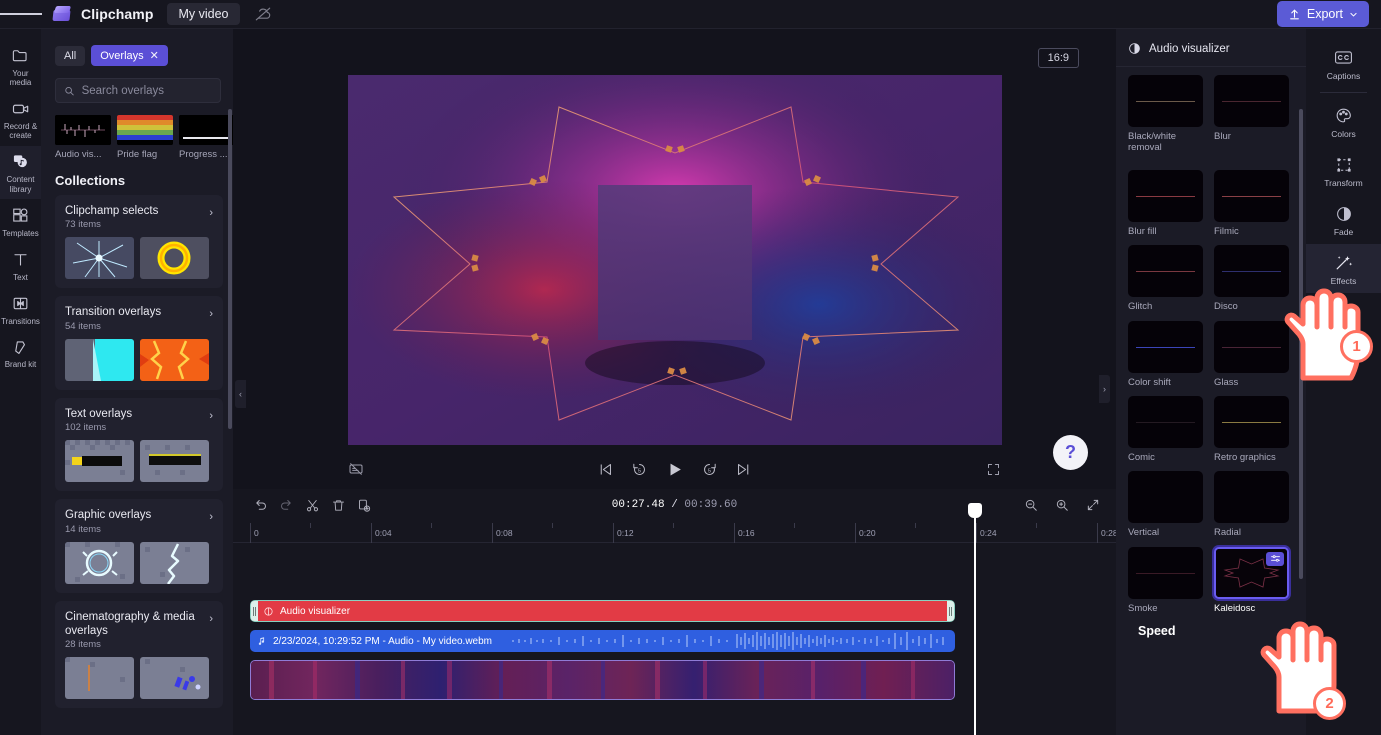 Image resolution: width=1381 pixels, height=735 pixels. What do you see at coordinates (139, 343) in the screenshot?
I see `collection-transition-overlays: Transition overlays 54 items ›` at bounding box center [139, 343].